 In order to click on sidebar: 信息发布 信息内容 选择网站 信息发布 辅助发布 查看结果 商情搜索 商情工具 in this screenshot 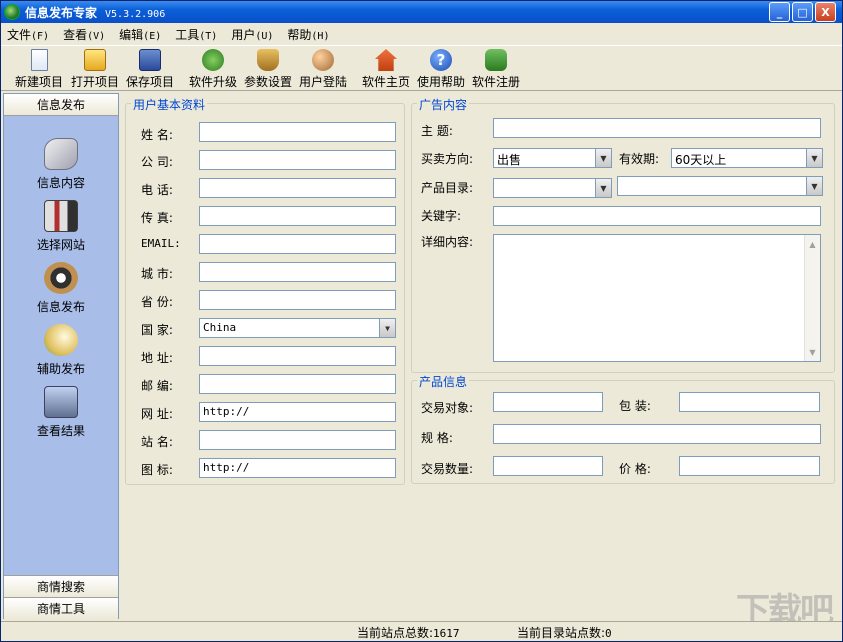, I will do `click(61, 356)`.